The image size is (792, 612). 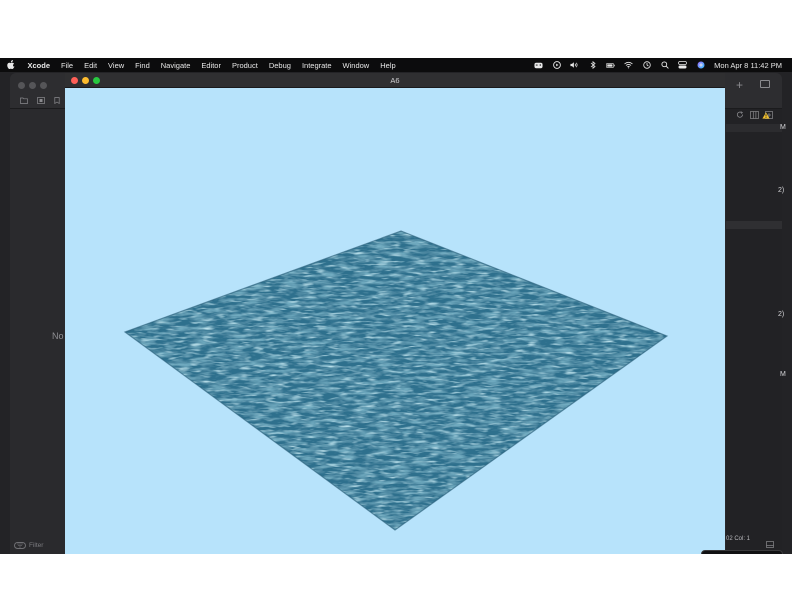 What do you see at coordinates (658, 65) in the screenshot?
I see `status-area: Mon Apr 8 11:42 PM` at bounding box center [658, 65].